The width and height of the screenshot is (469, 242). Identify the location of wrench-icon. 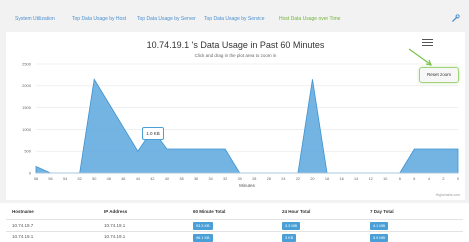
(456, 18).